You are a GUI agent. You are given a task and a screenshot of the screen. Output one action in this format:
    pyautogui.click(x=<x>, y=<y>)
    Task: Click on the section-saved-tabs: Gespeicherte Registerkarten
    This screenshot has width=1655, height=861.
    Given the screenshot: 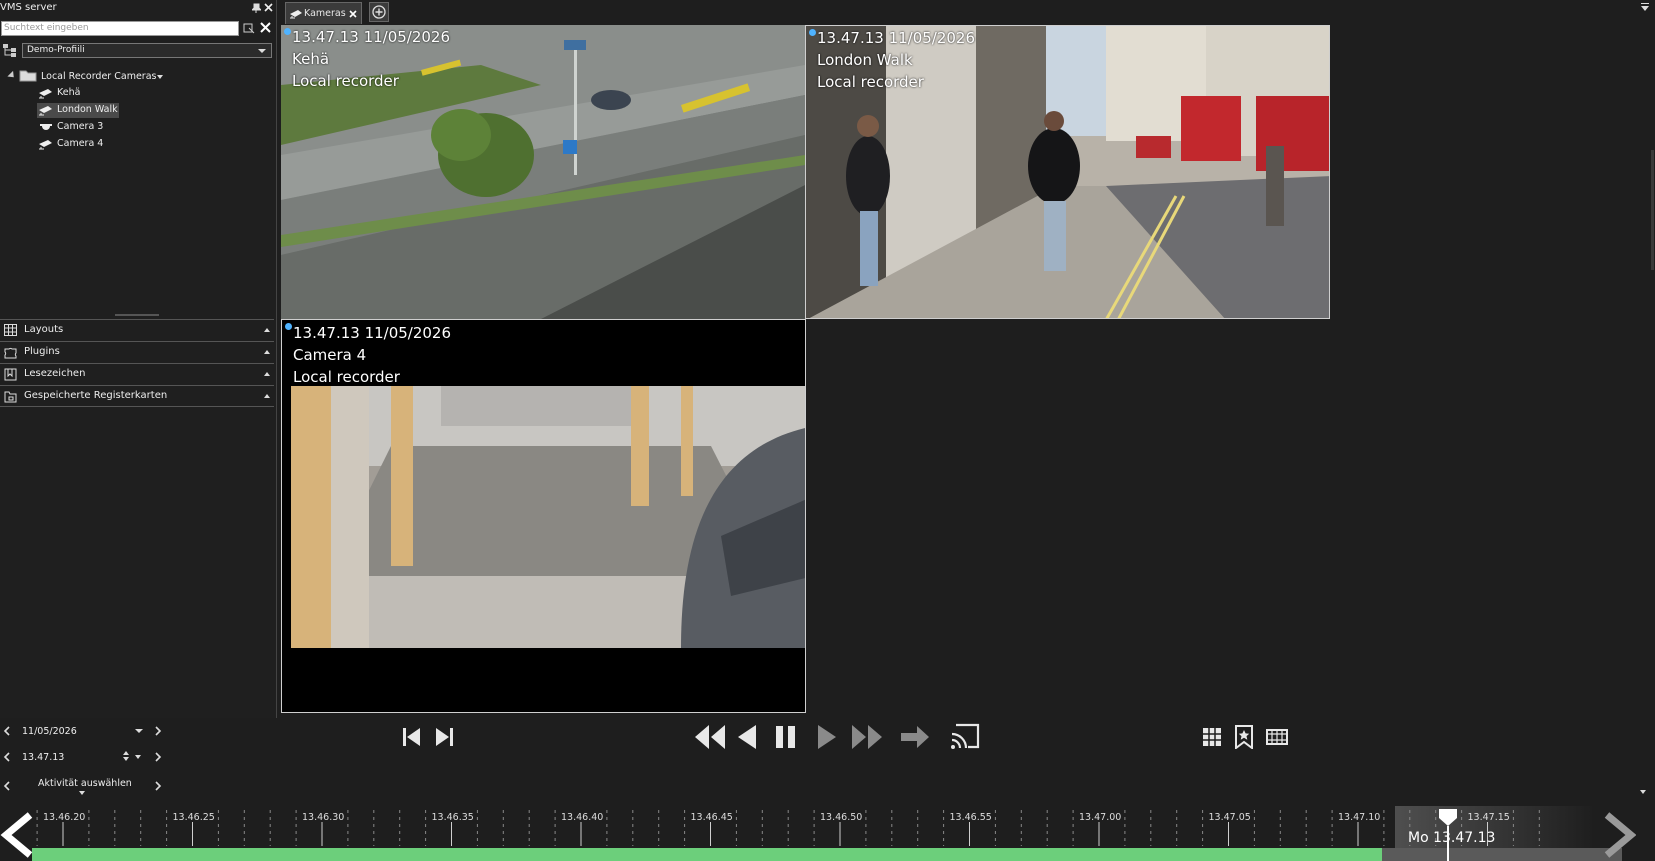 What is the action you would take?
    pyautogui.click(x=137, y=396)
    